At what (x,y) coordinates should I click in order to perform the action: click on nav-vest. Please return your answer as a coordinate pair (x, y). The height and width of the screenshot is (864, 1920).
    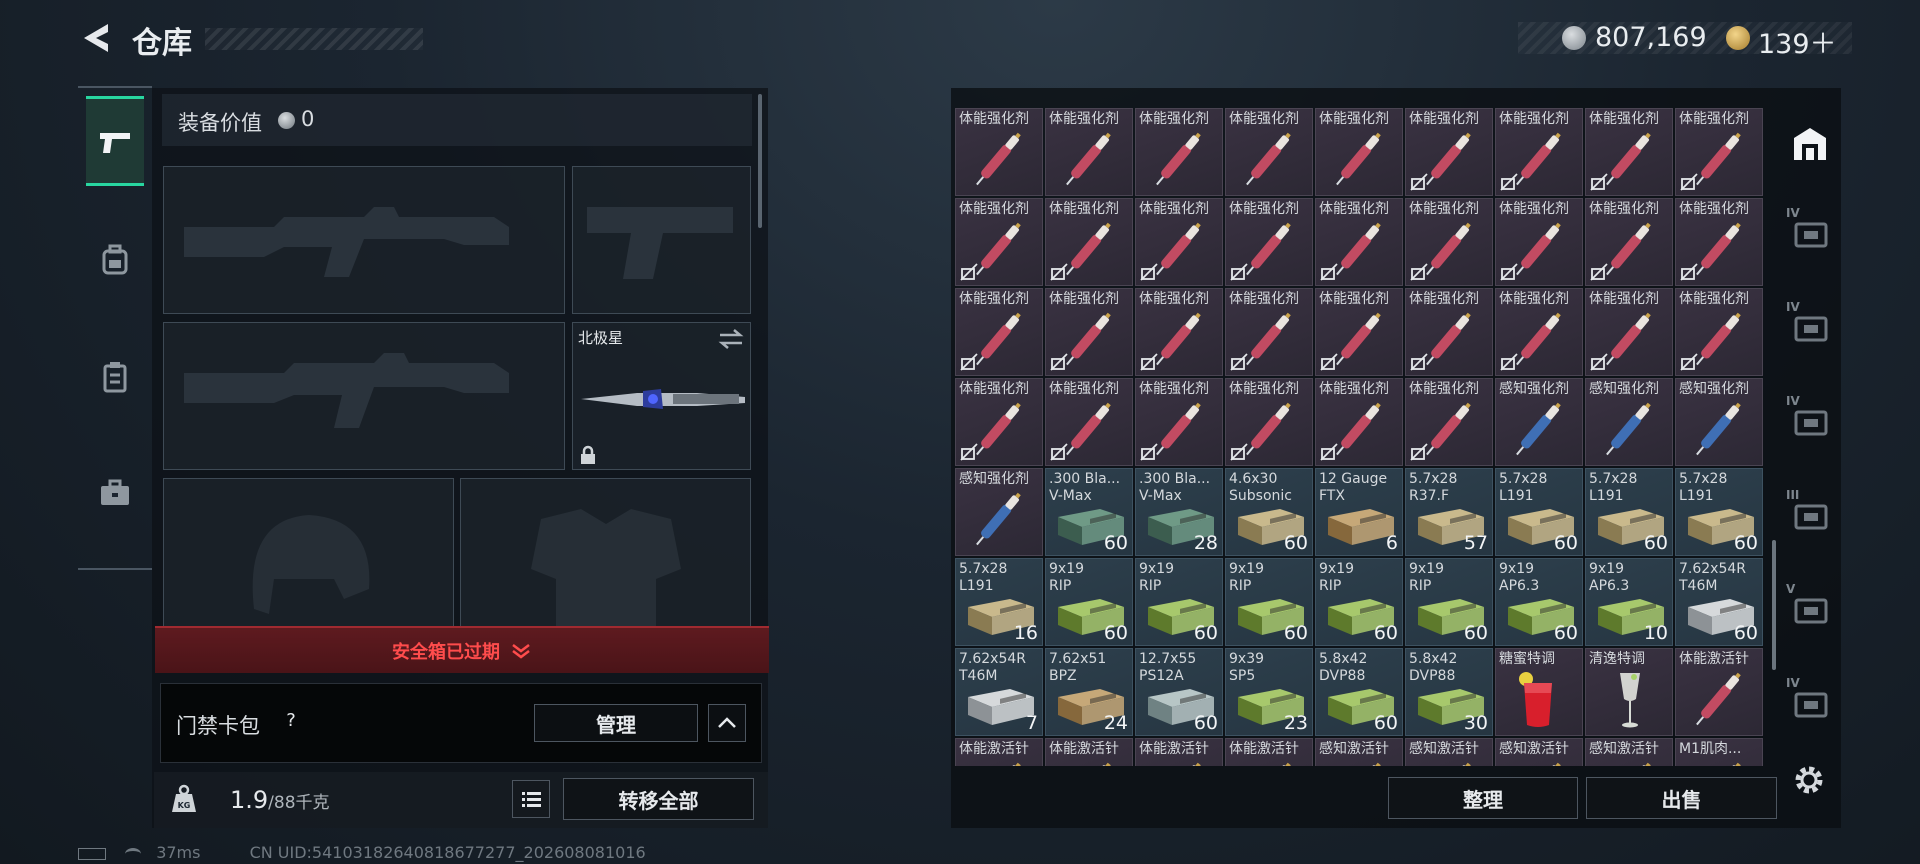
    Looking at the image, I should click on (115, 377).